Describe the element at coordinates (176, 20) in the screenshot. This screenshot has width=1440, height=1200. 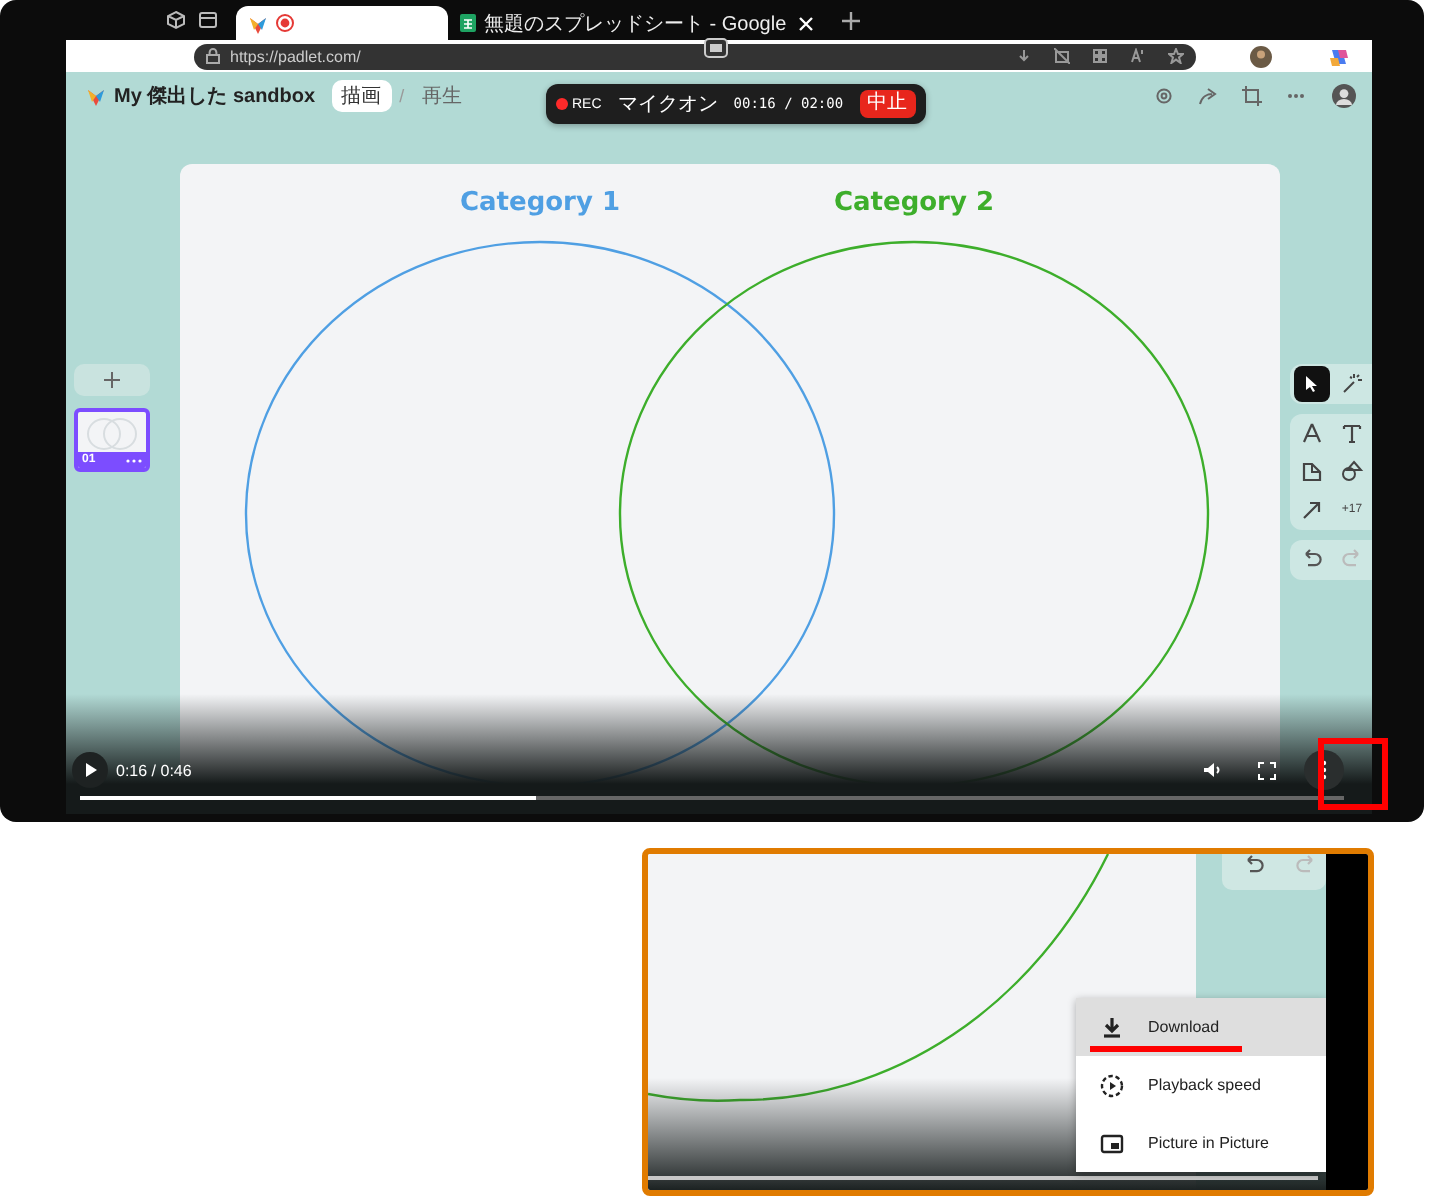
I see `cube-icon` at that location.